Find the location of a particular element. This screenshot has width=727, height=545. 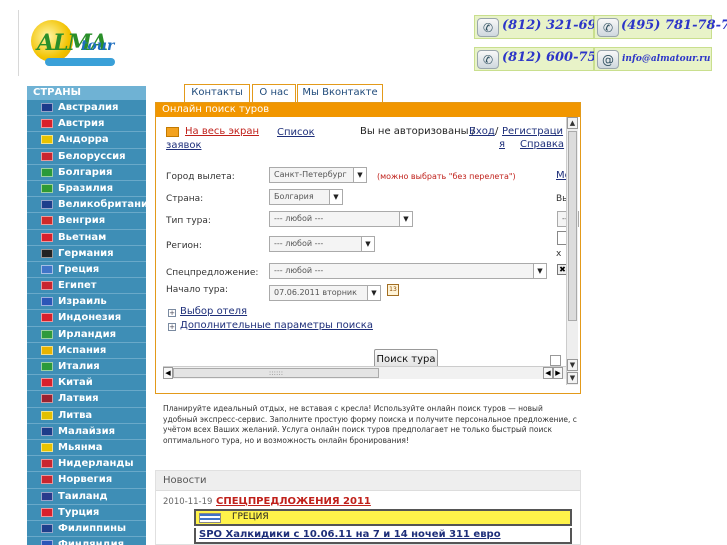

tab-vkontakte: Мы Вконтакте is located at coordinates (340, 93).